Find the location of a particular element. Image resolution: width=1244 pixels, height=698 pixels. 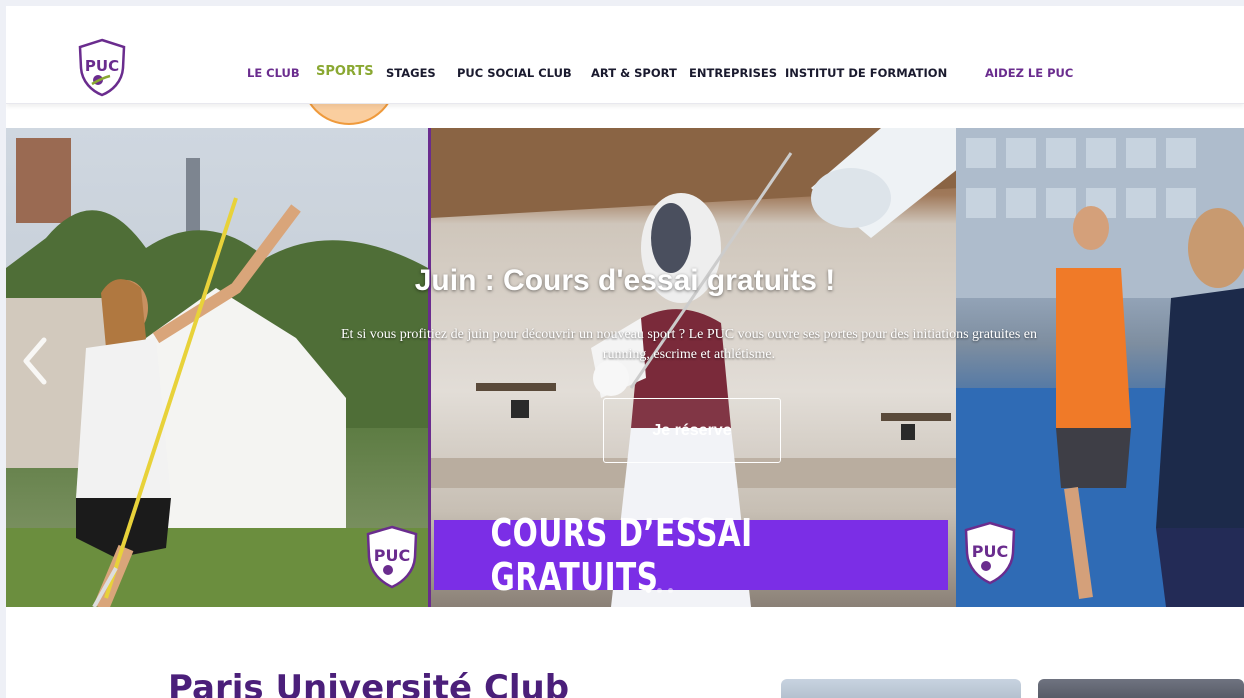

puc-badge-left: PUC is located at coordinates (392, 557).